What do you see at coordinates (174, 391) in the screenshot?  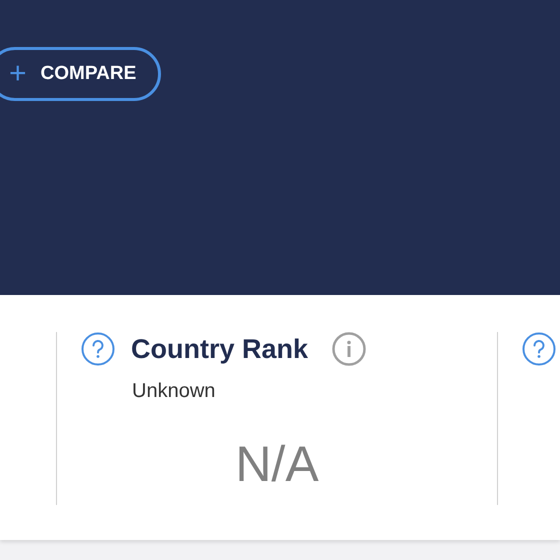 I see `stat-subtitle: Unknown` at bounding box center [174, 391].